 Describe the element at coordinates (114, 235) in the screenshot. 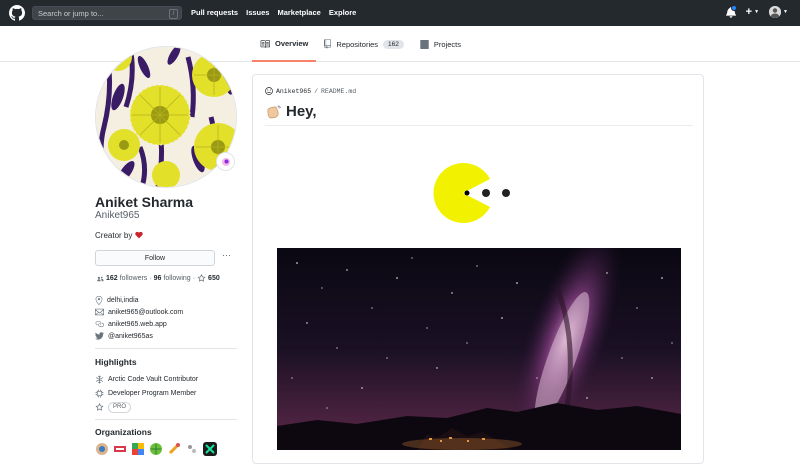

I see `bio-text: Creator by` at that location.